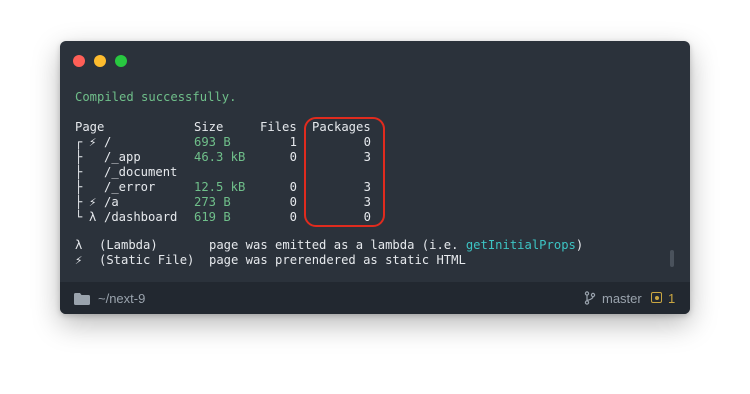 This screenshot has width=750, height=394. What do you see at coordinates (90, 127) in the screenshot?
I see `header-page: Page` at bounding box center [90, 127].